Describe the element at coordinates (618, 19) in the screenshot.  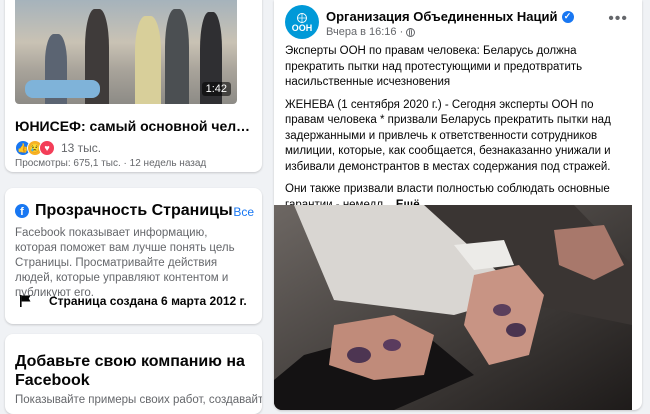
I see `more-options-icon: •••` at that location.